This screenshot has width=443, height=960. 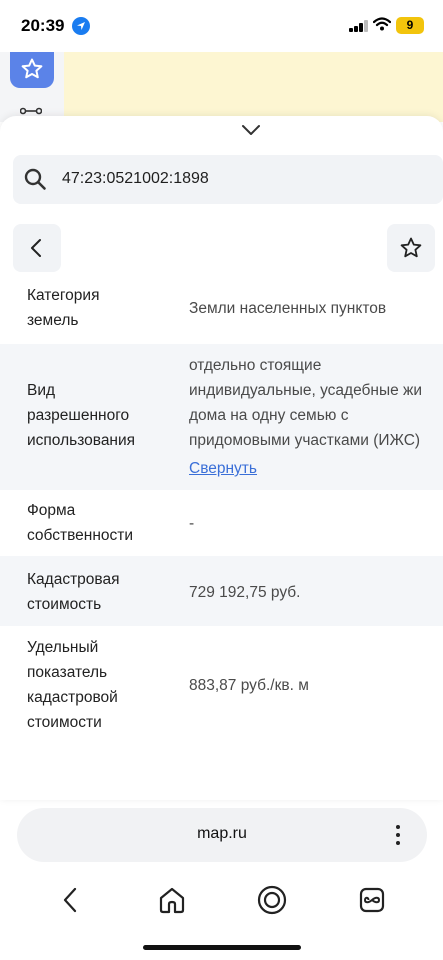 What do you see at coordinates (223, 468) in the screenshot?
I see `collapse-link: Свернуть` at bounding box center [223, 468].